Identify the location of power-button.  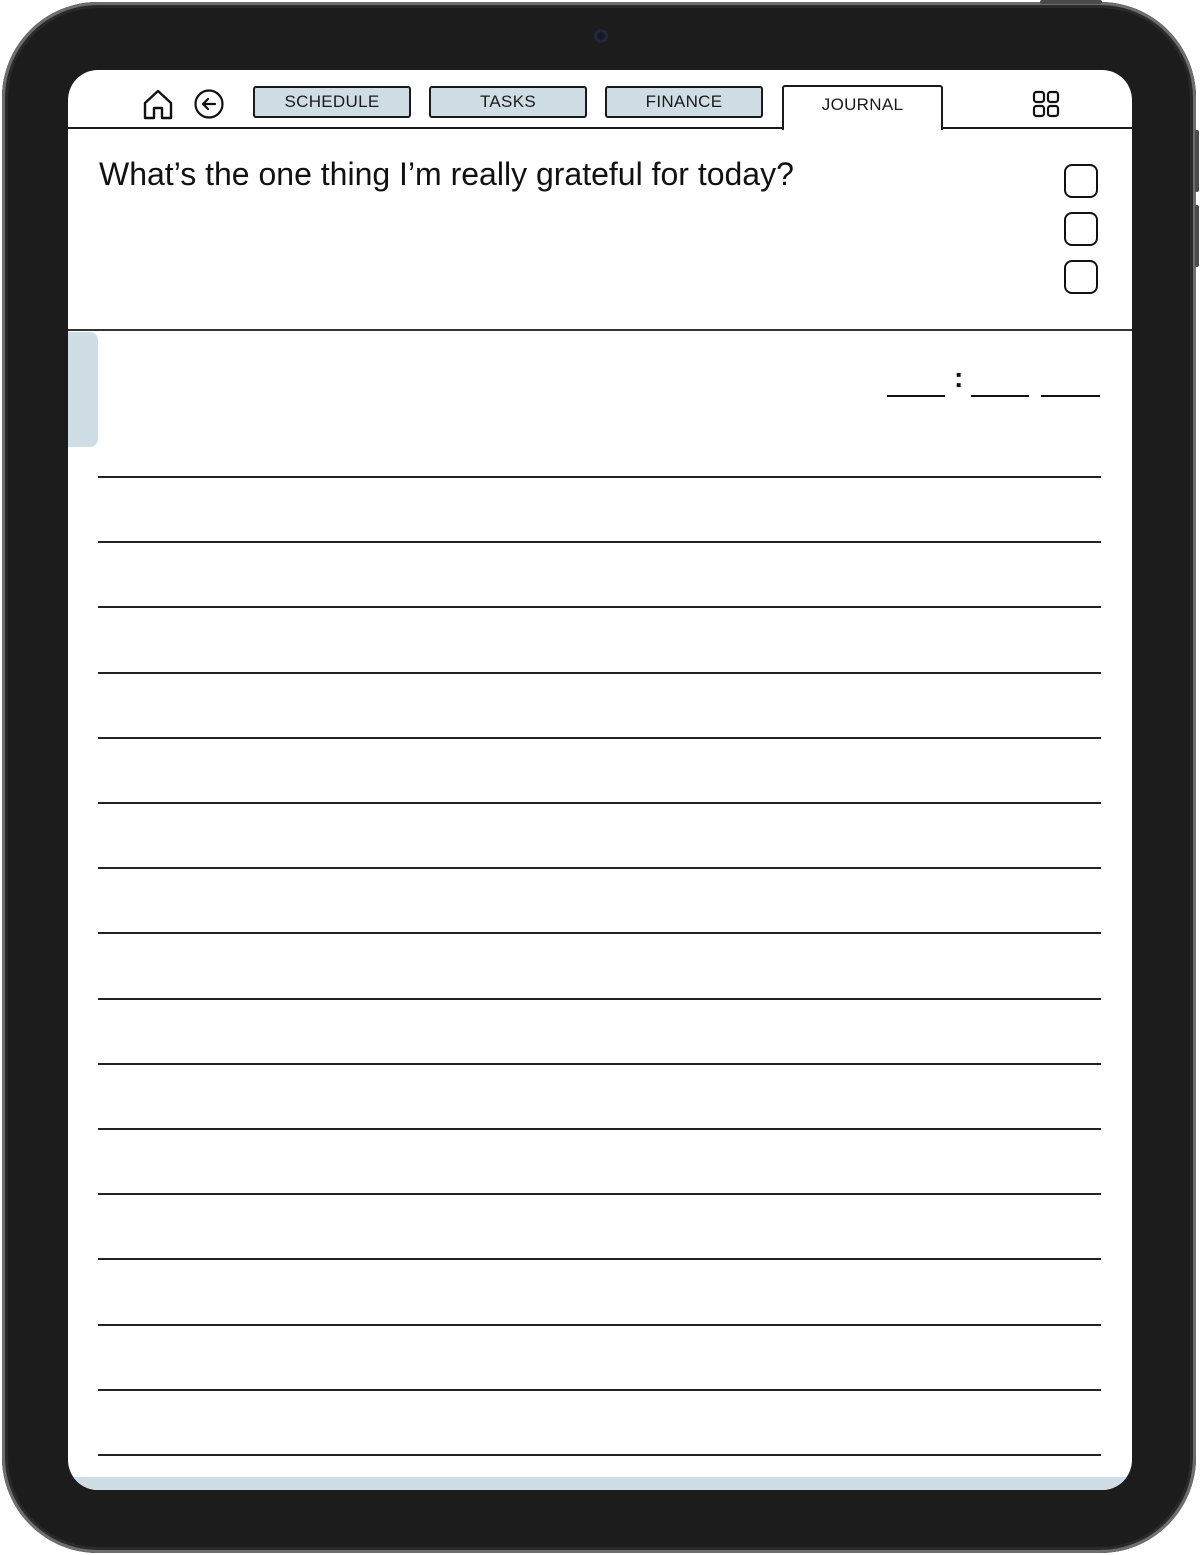
(1071, 2).